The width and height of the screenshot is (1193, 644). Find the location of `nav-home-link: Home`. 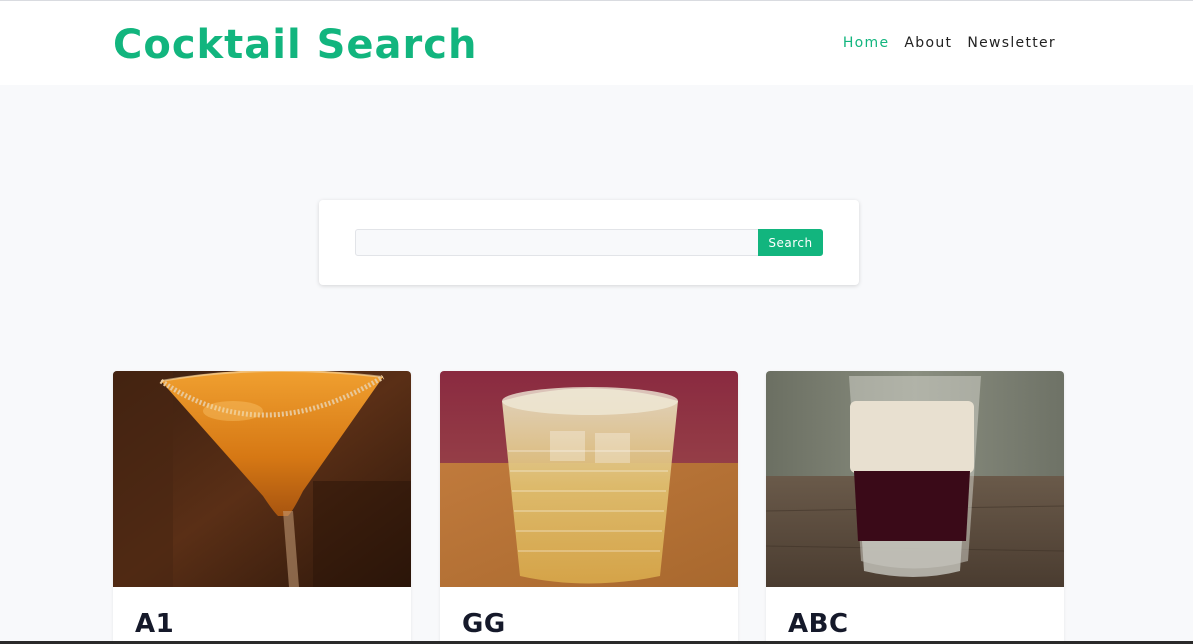

nav-home-link: Home is located at coordinates (866, 43).